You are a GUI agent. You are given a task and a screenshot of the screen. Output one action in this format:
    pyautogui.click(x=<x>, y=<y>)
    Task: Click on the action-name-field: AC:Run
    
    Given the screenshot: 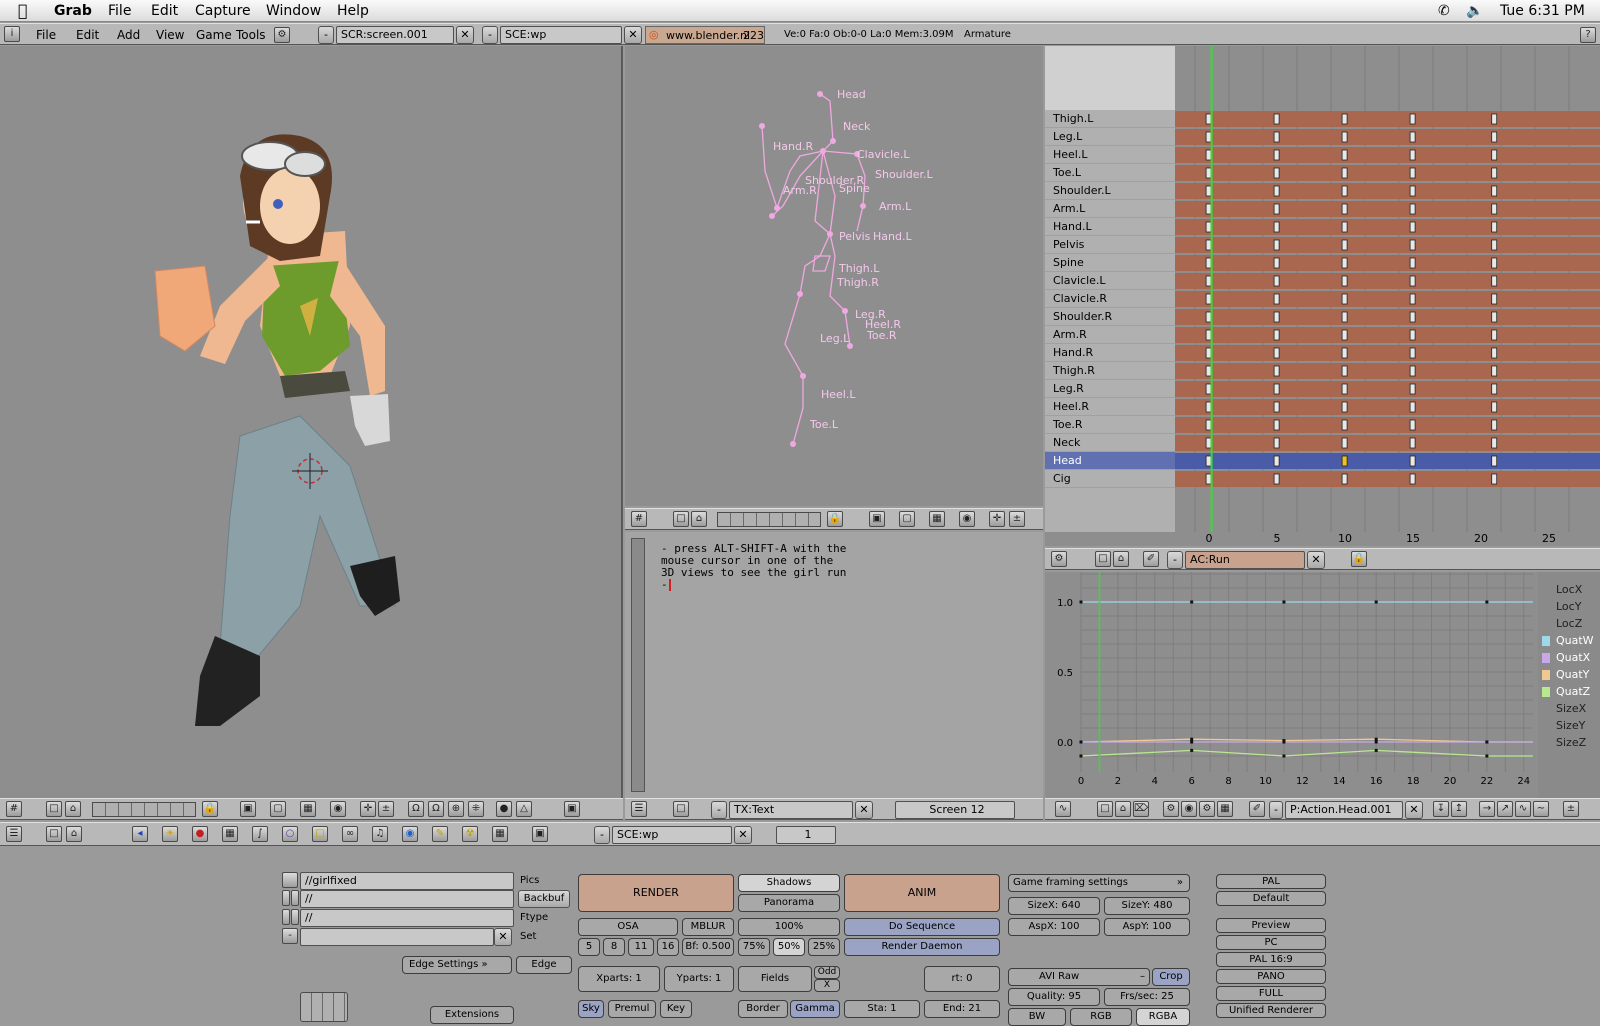 What is the action you would take?
    pyautogui.click(x=1245, y=560)
    